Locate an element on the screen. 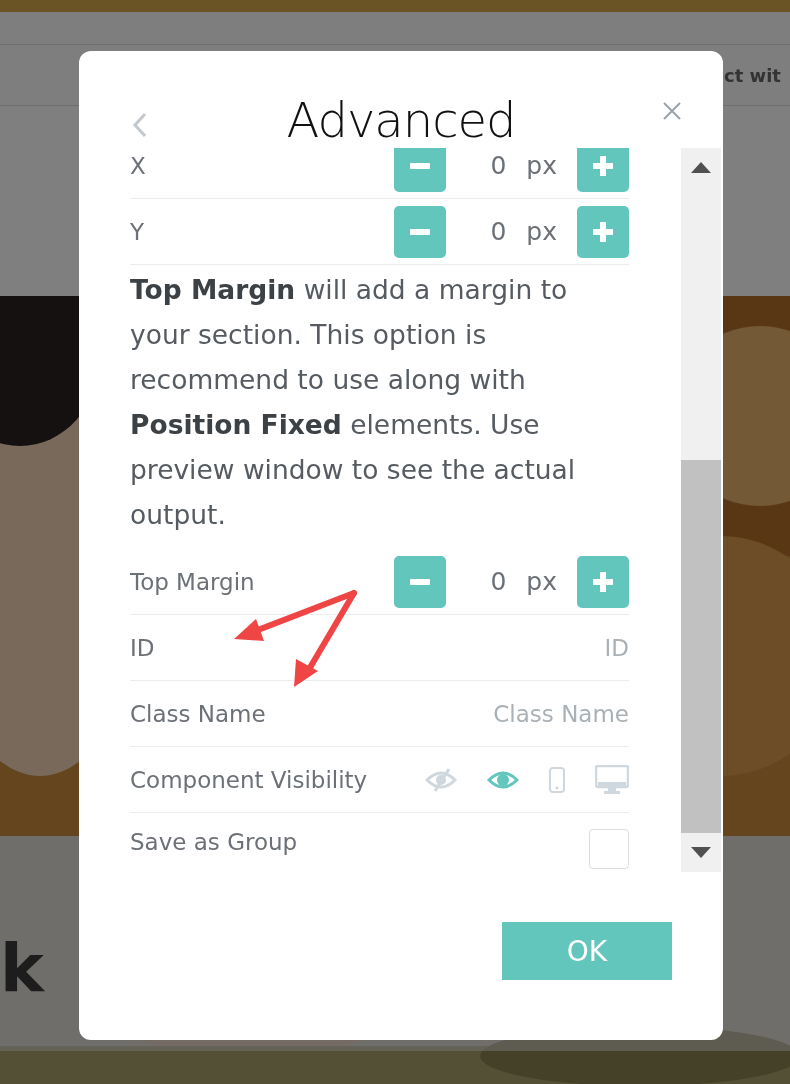 This screenshot has width=790, height=1084. field-label: ID is located at coordinates (142, 647).